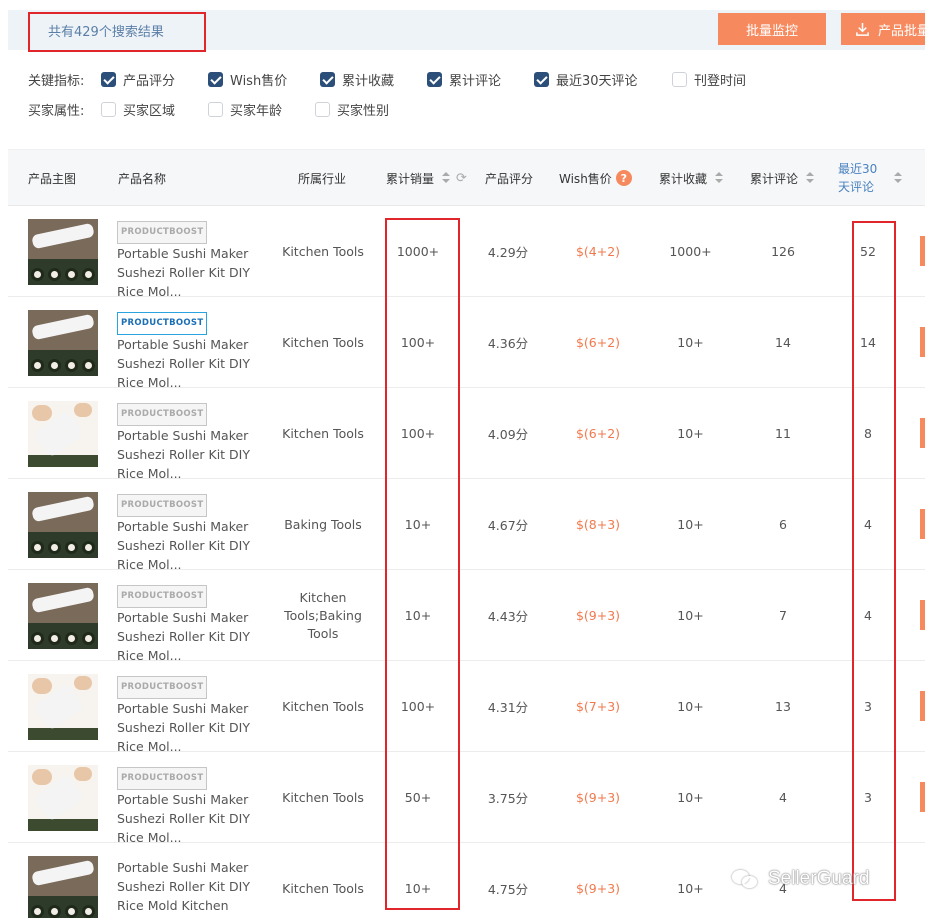 The height and width of the screenshot is (918, 925). I want to click on buyer-option: 买家区域, so click(138, 109).